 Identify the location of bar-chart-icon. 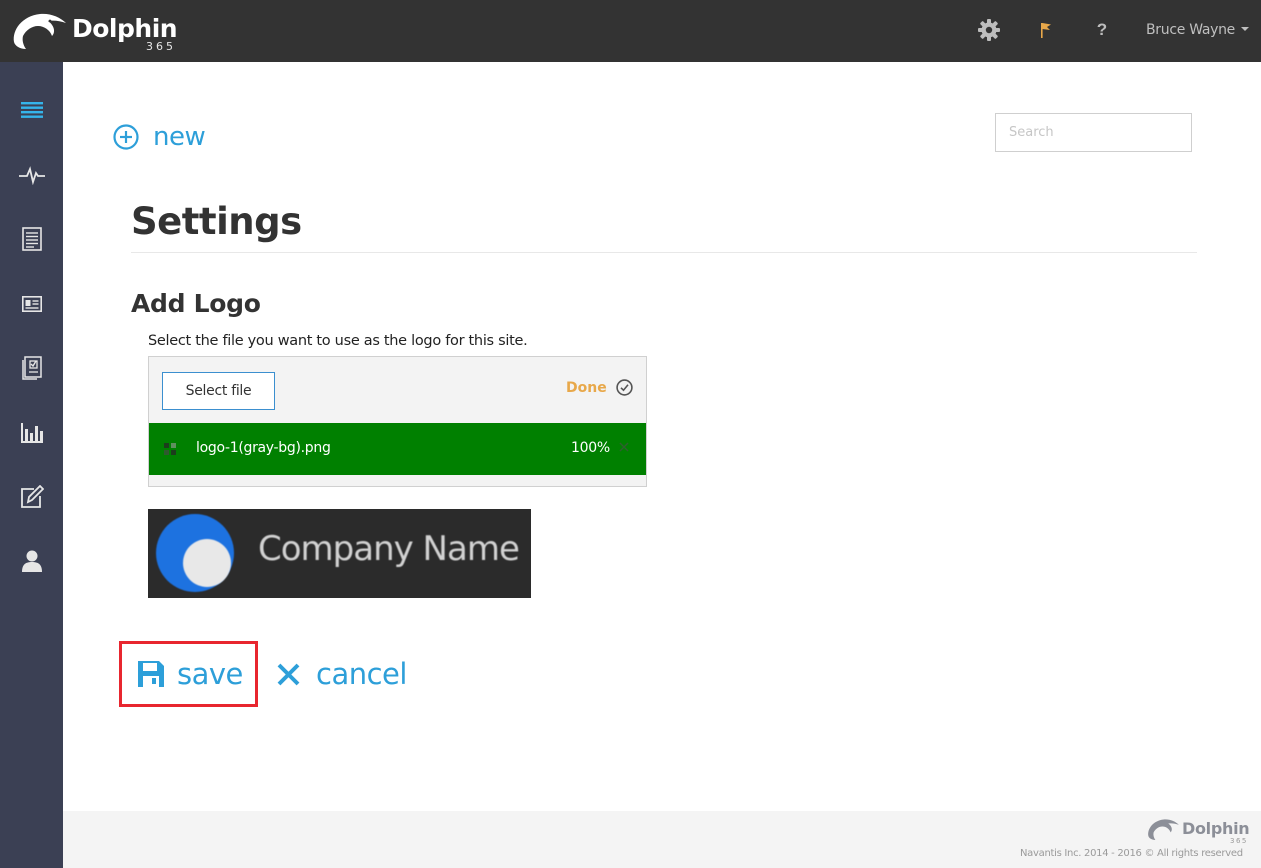
(32, 433).